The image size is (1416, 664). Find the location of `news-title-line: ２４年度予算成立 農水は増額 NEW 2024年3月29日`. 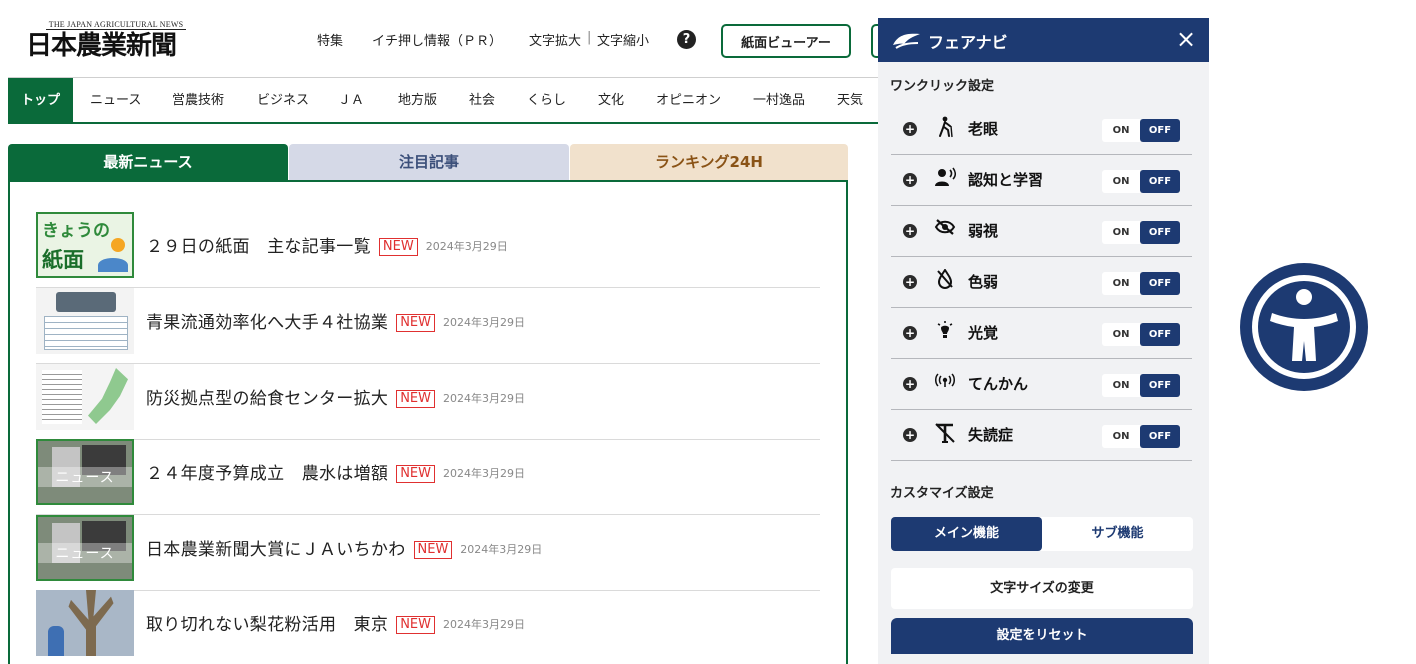

news-title-line: ２４年度予算成立 農水は増額 NEW 2024年3月29日 is located at coordinates (335, 471).